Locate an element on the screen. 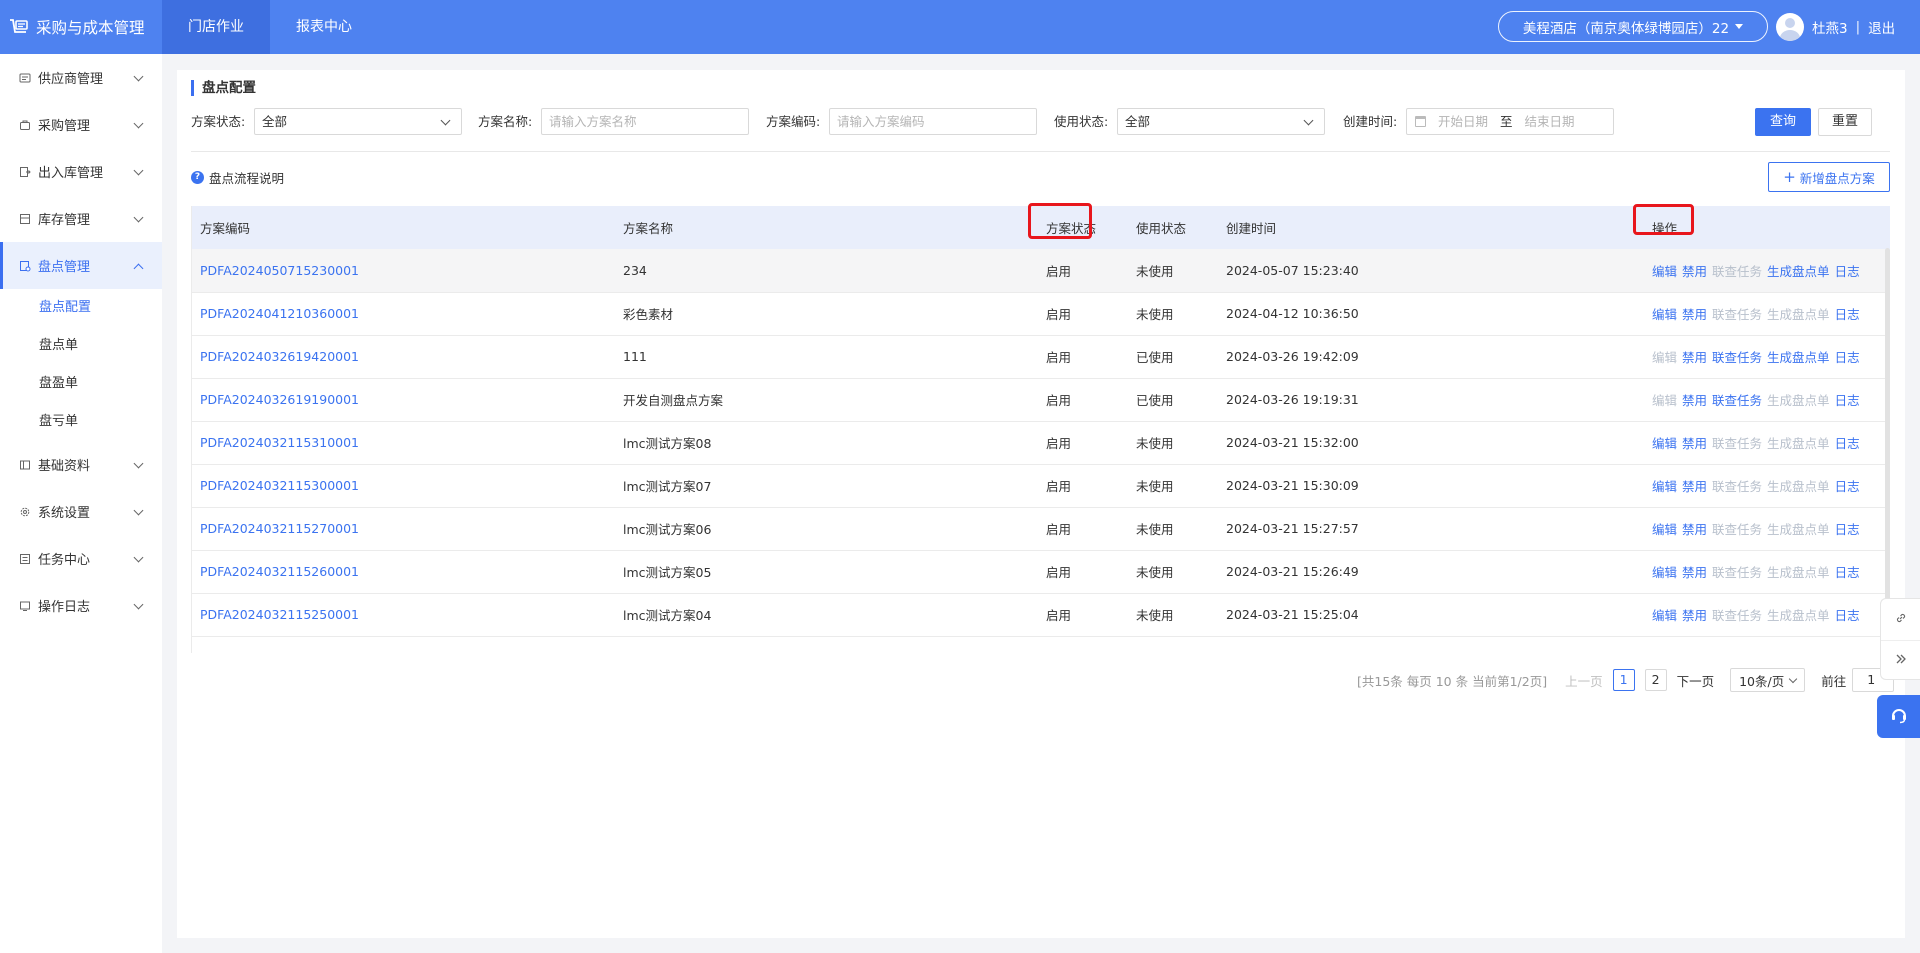 The image size is (1920, 953). table-scrollbar is located at coordinates (1887, 433).